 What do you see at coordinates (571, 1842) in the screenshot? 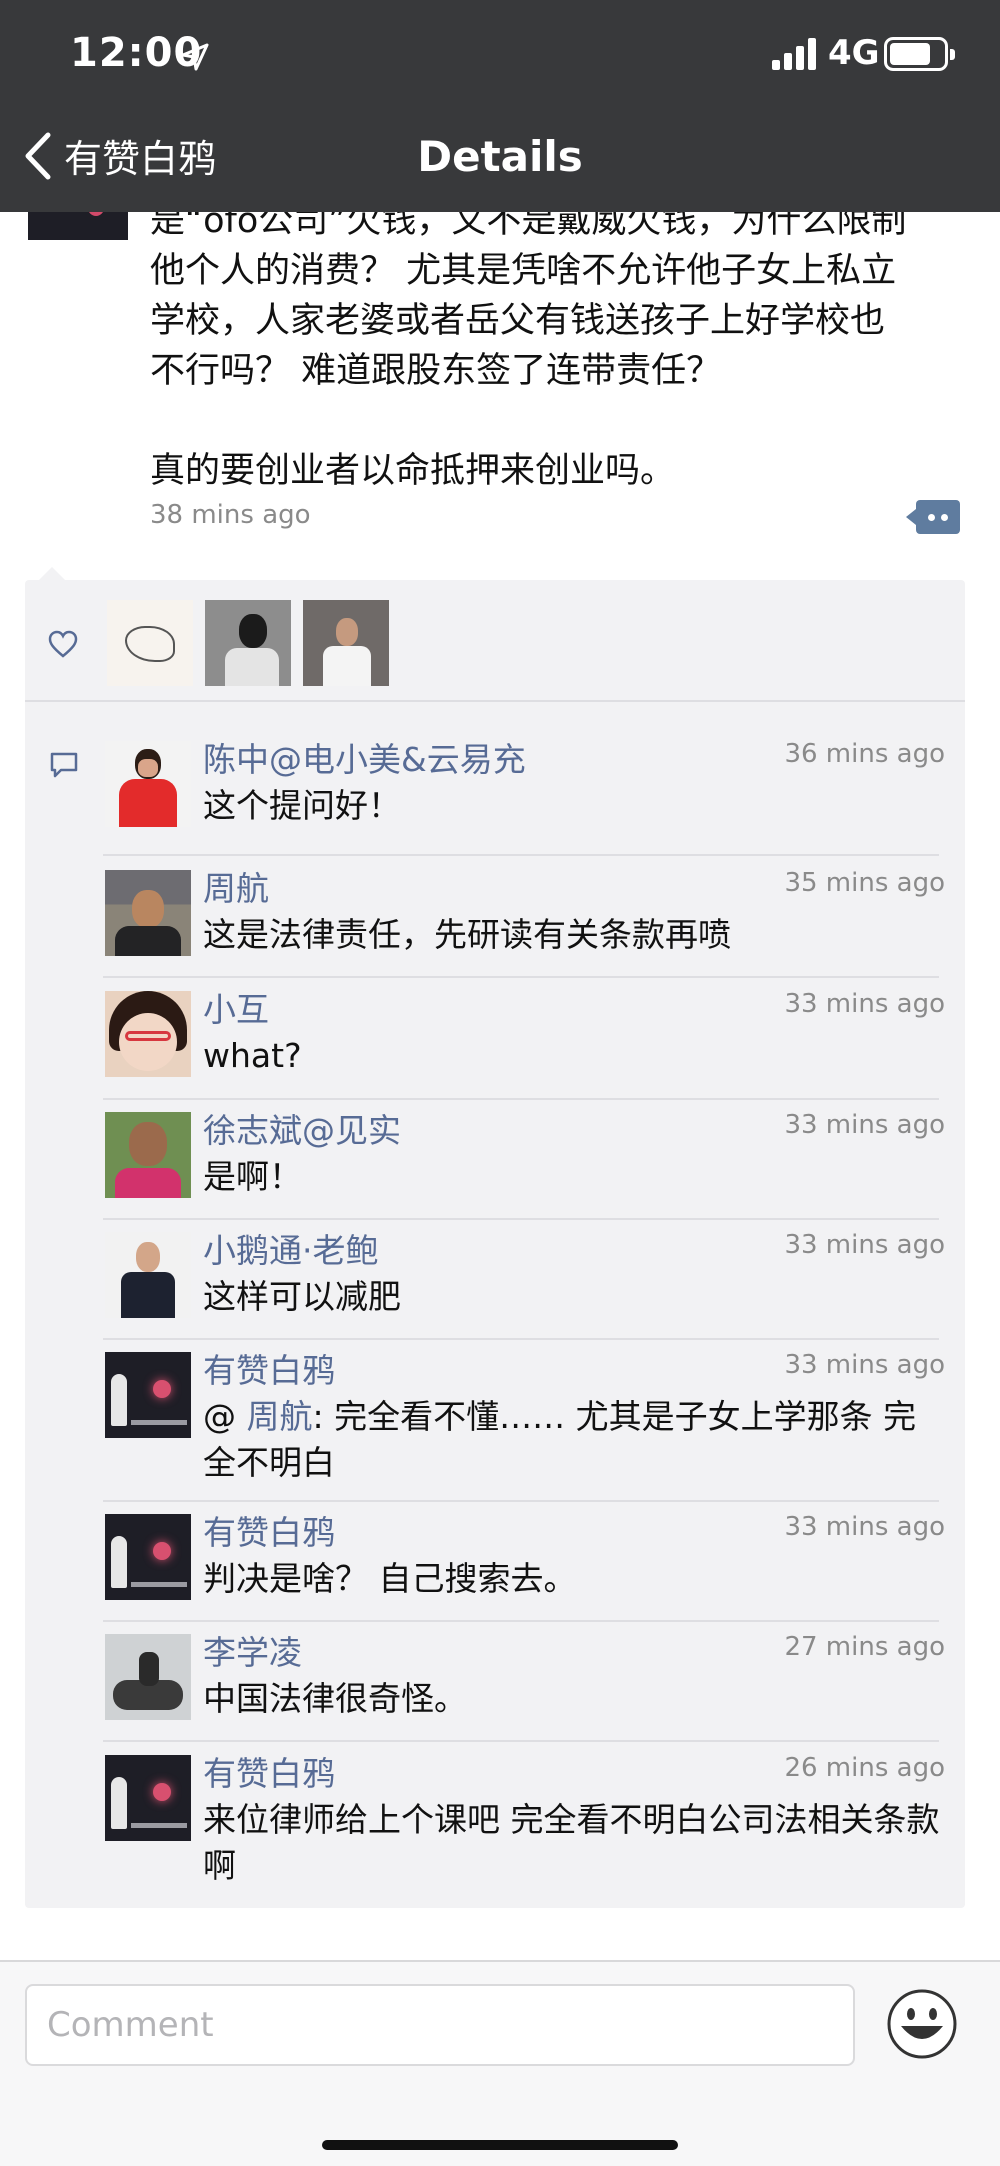
I see `comment-text: 来位律师给上个课吧 完全看不明白公司法相关条款啊` at bounding box center [571, 1842].